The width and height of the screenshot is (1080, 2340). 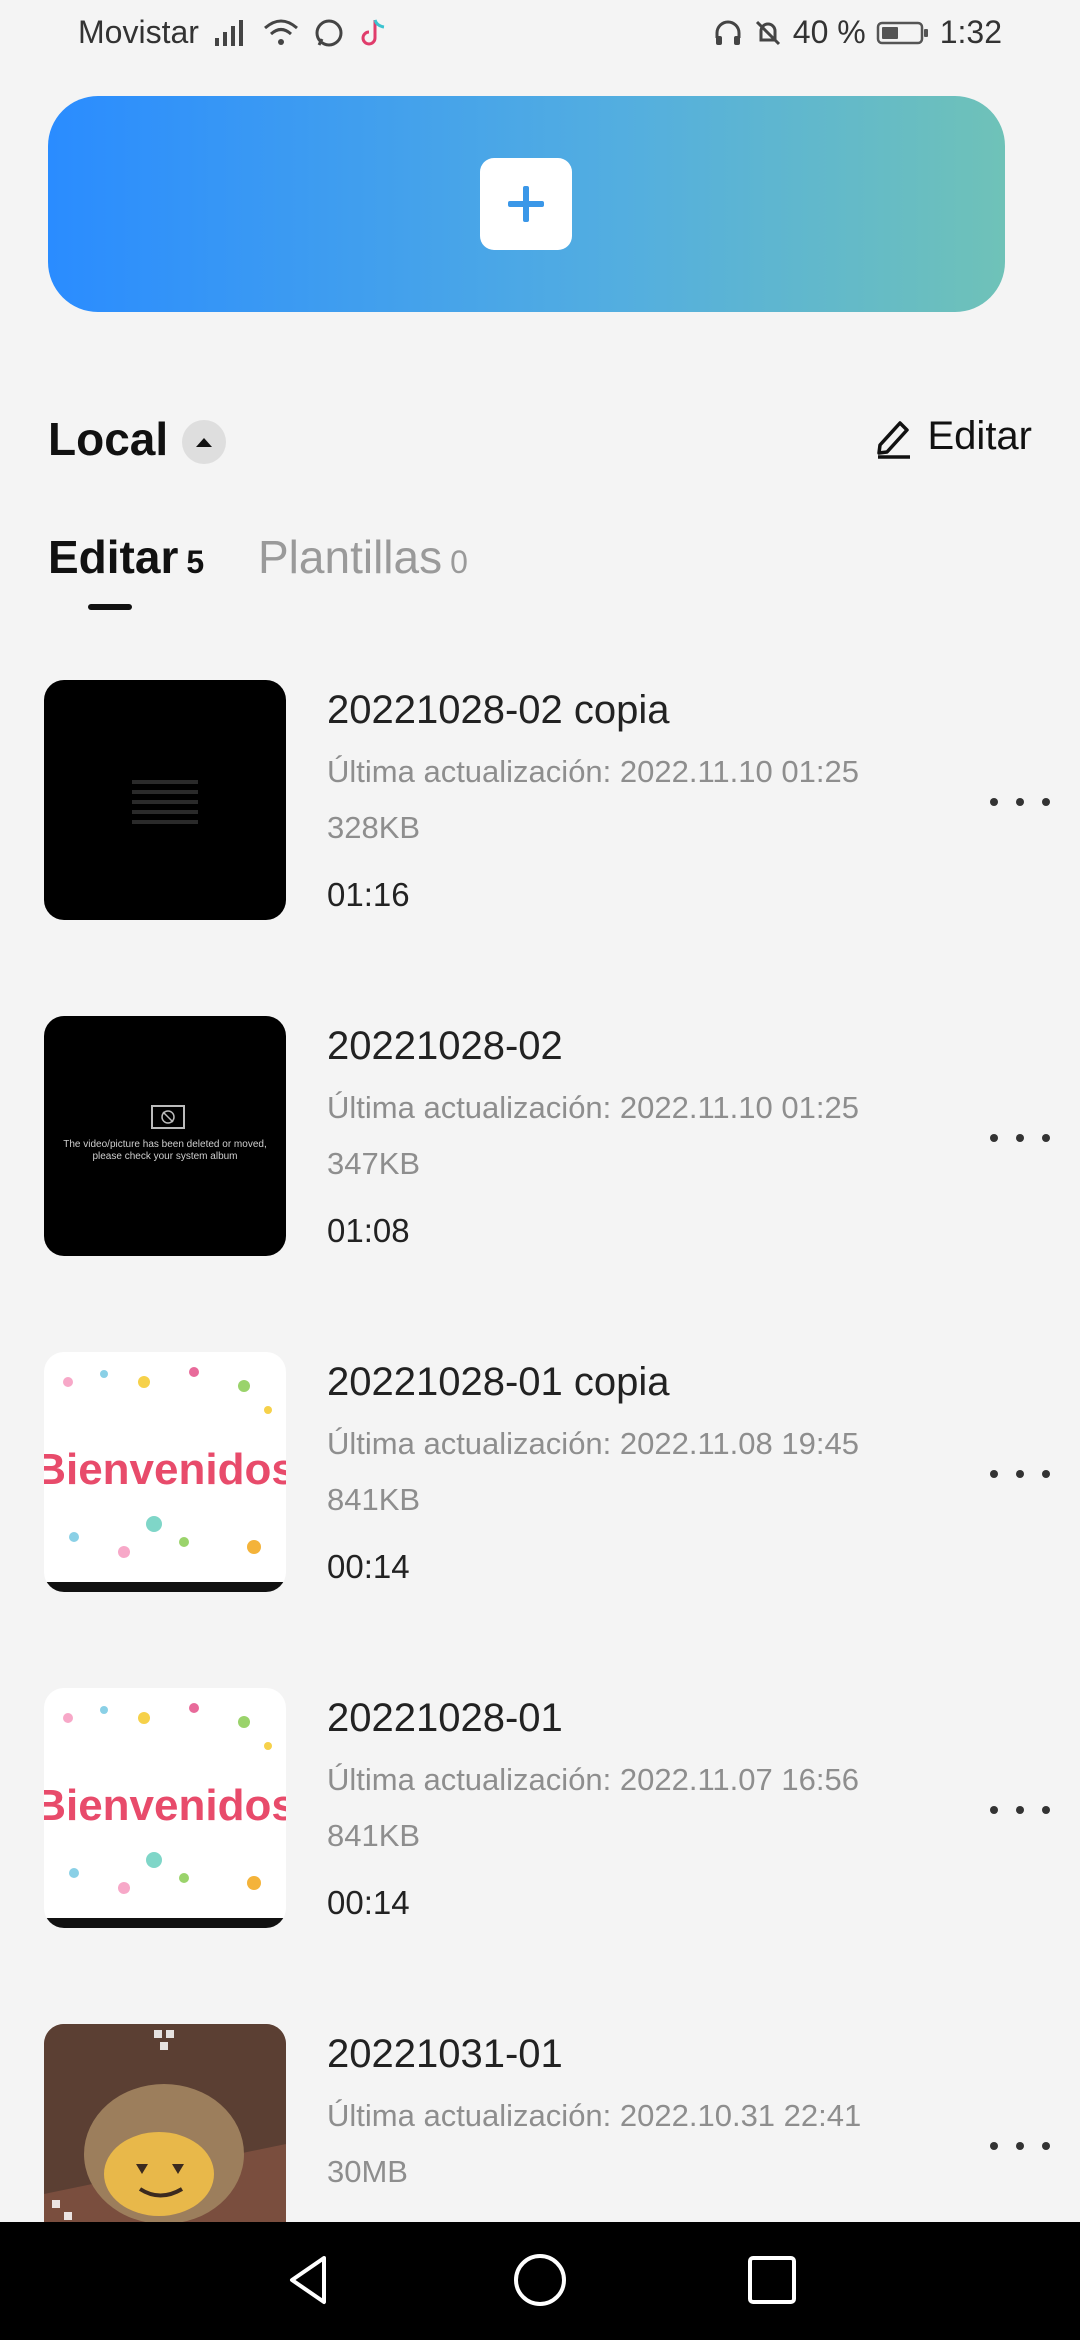 I want to click on project-updated: Última actualización: 2022.11.08 19:45, so click(x=593, y=1443).